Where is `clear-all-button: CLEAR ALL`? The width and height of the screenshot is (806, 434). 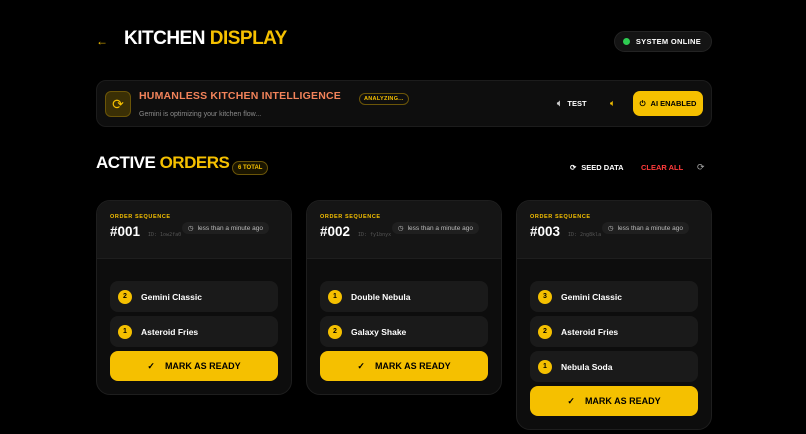 clear-all-button: CLEAR ALL is located at coordinates (662, 167).